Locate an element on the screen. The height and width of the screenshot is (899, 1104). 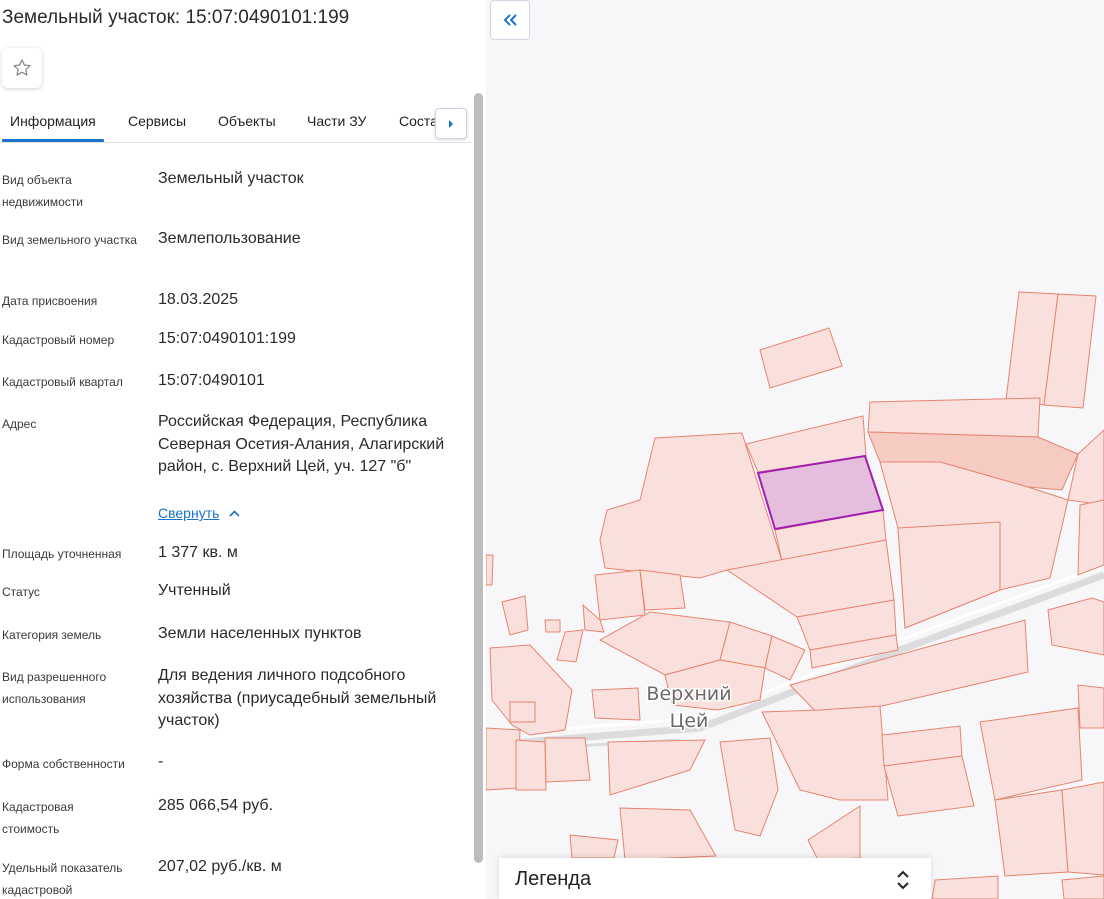
field-label-cadastral-value: Кадастровая стоимость is located at coordinates (38, 818).